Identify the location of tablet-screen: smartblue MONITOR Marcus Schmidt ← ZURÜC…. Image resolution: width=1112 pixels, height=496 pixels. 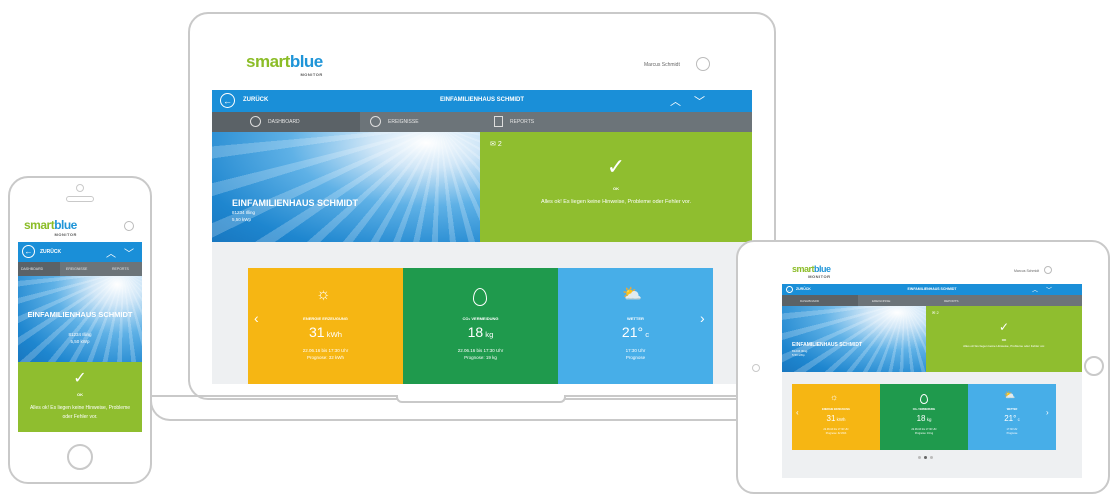
(932, 368).